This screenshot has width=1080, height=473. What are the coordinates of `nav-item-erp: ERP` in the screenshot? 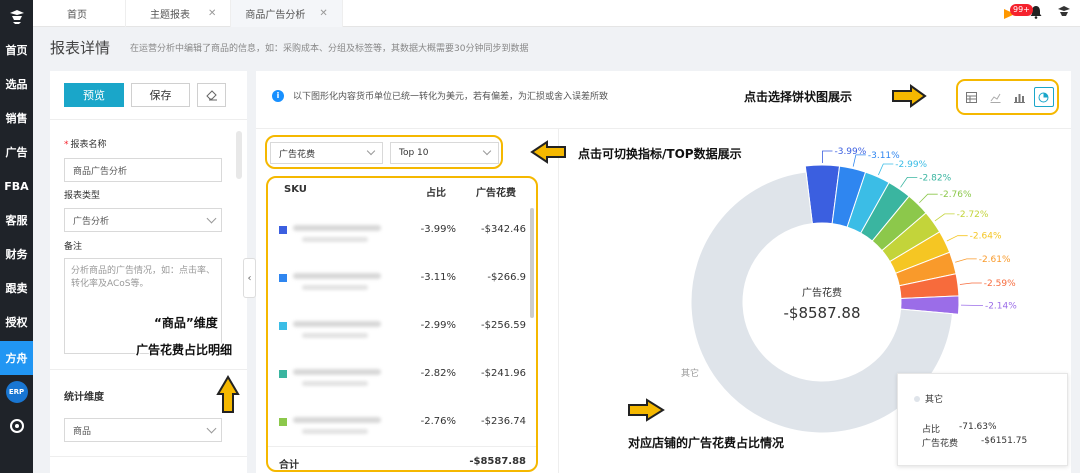 It's located at (16, 392).